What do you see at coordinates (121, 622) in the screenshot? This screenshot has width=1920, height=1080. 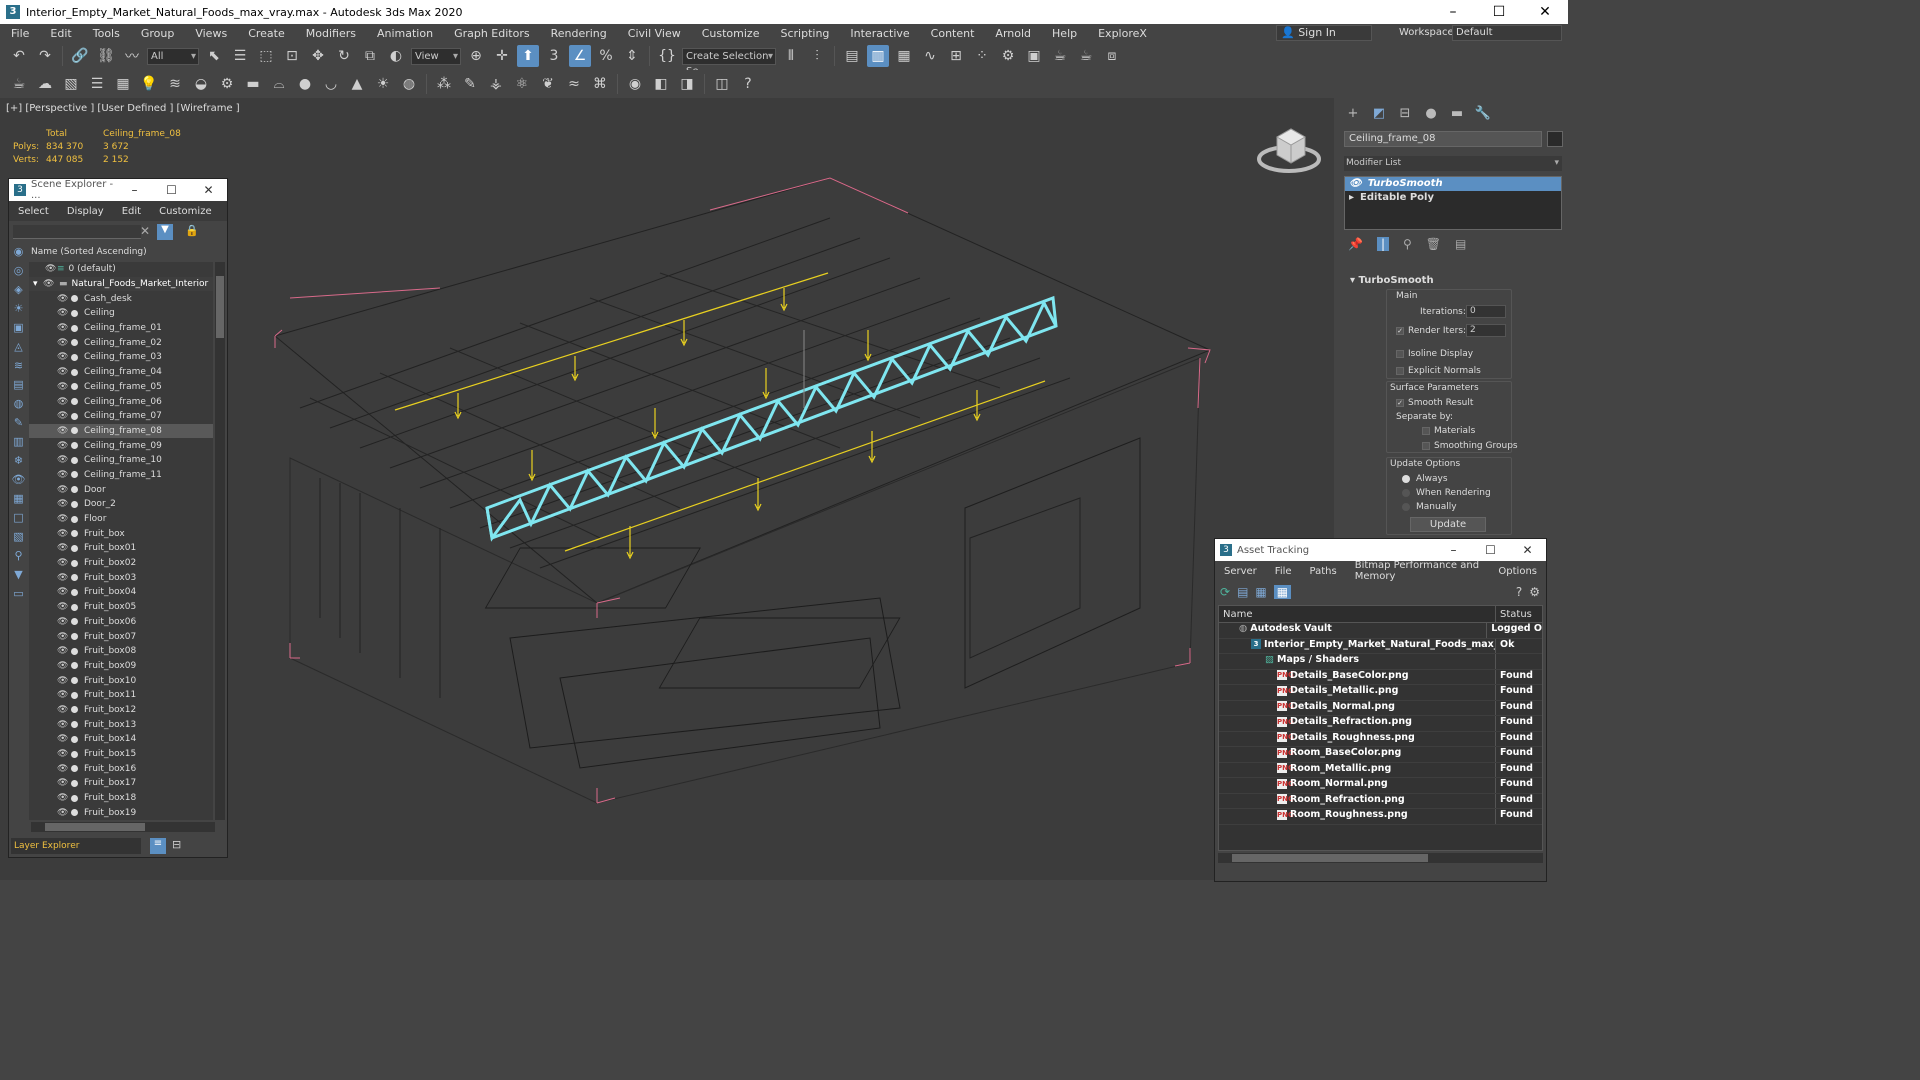 I see `list-item: 👁 Fruit_box06` at bounding box center [121, 622].